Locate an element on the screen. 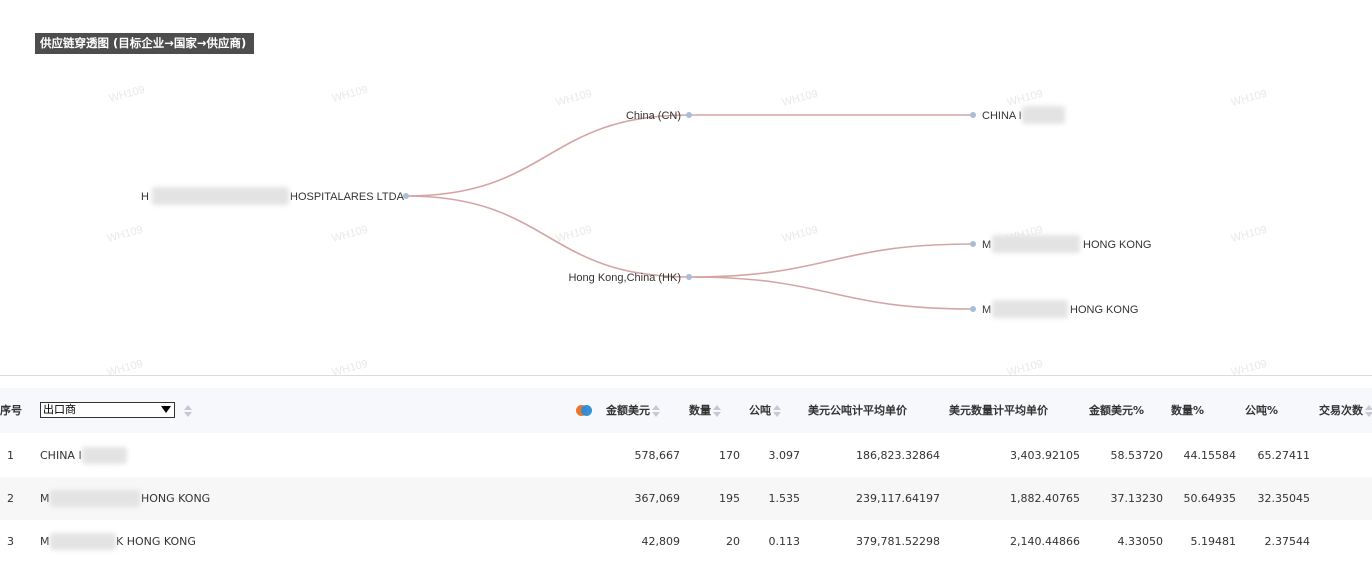  chart-toggle-icon is located at coordinates (584, 410).